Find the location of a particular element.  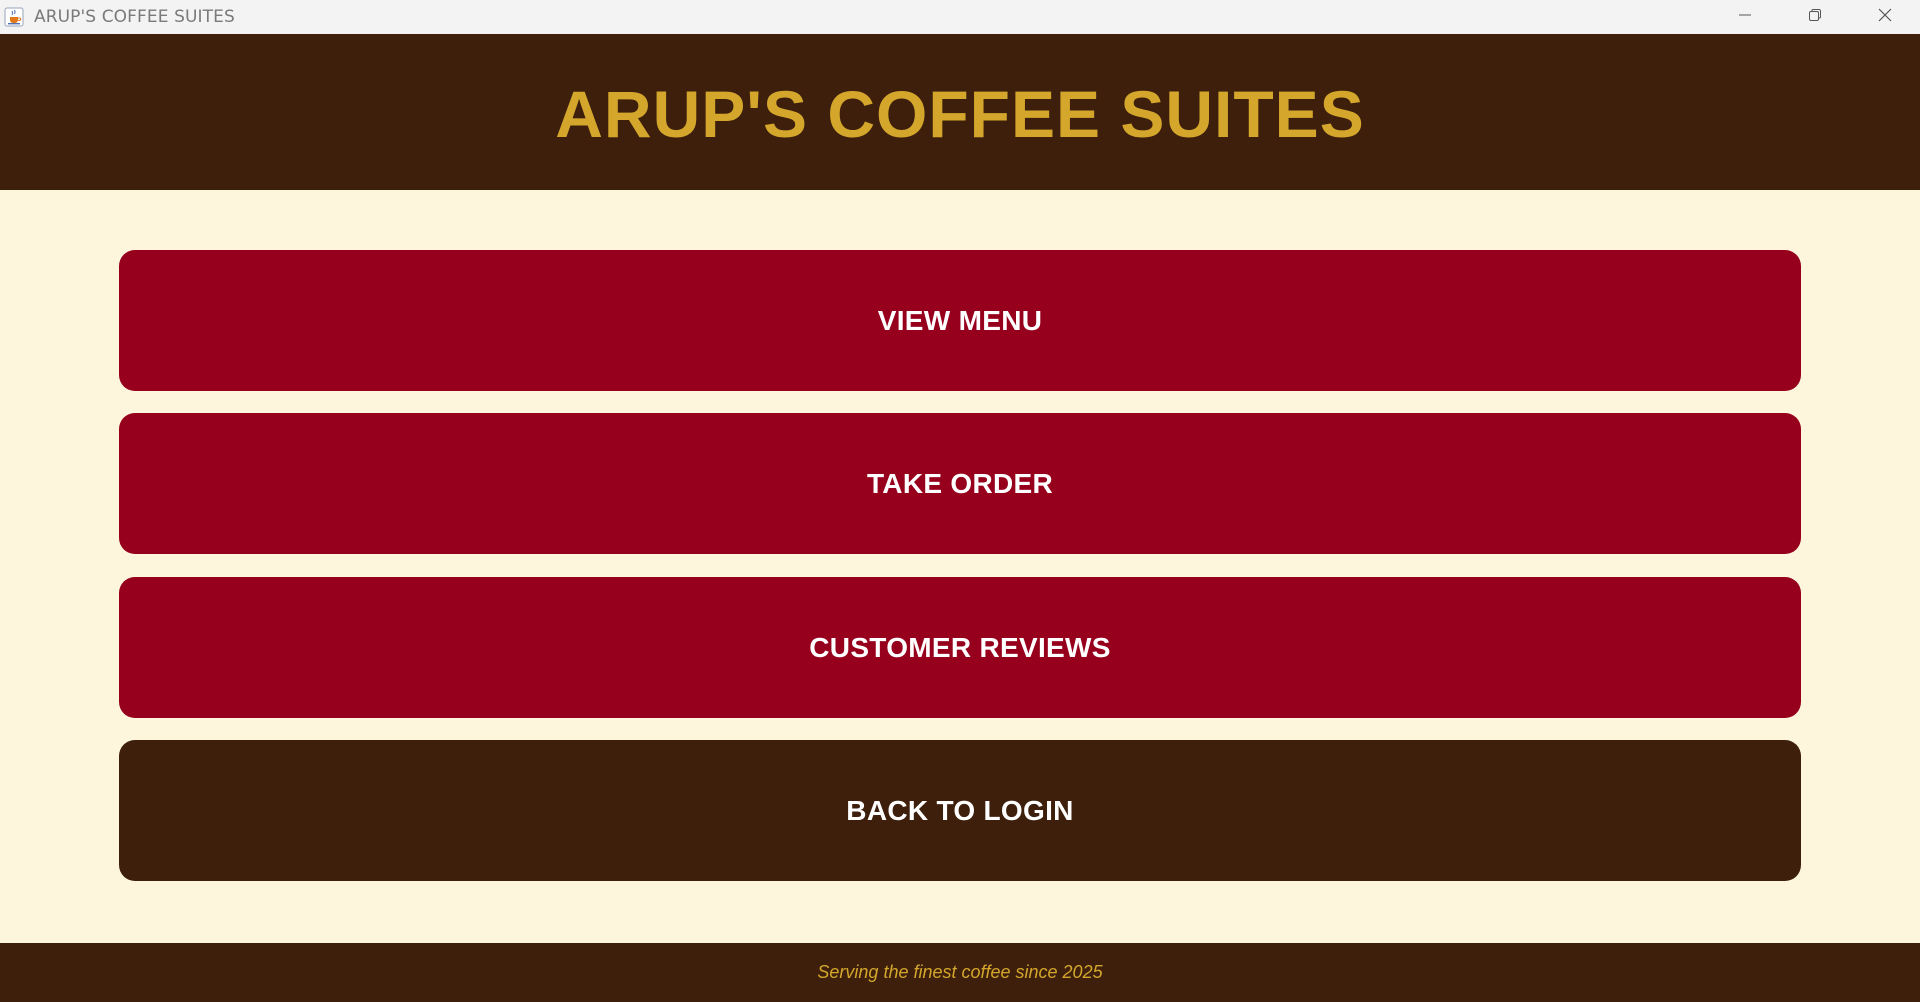

window-controls is located at coordinates (1815, 17).